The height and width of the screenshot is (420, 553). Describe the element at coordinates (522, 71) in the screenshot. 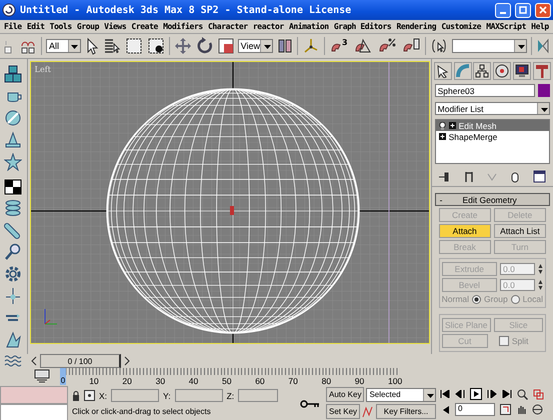

I see `display-tab` at that location.